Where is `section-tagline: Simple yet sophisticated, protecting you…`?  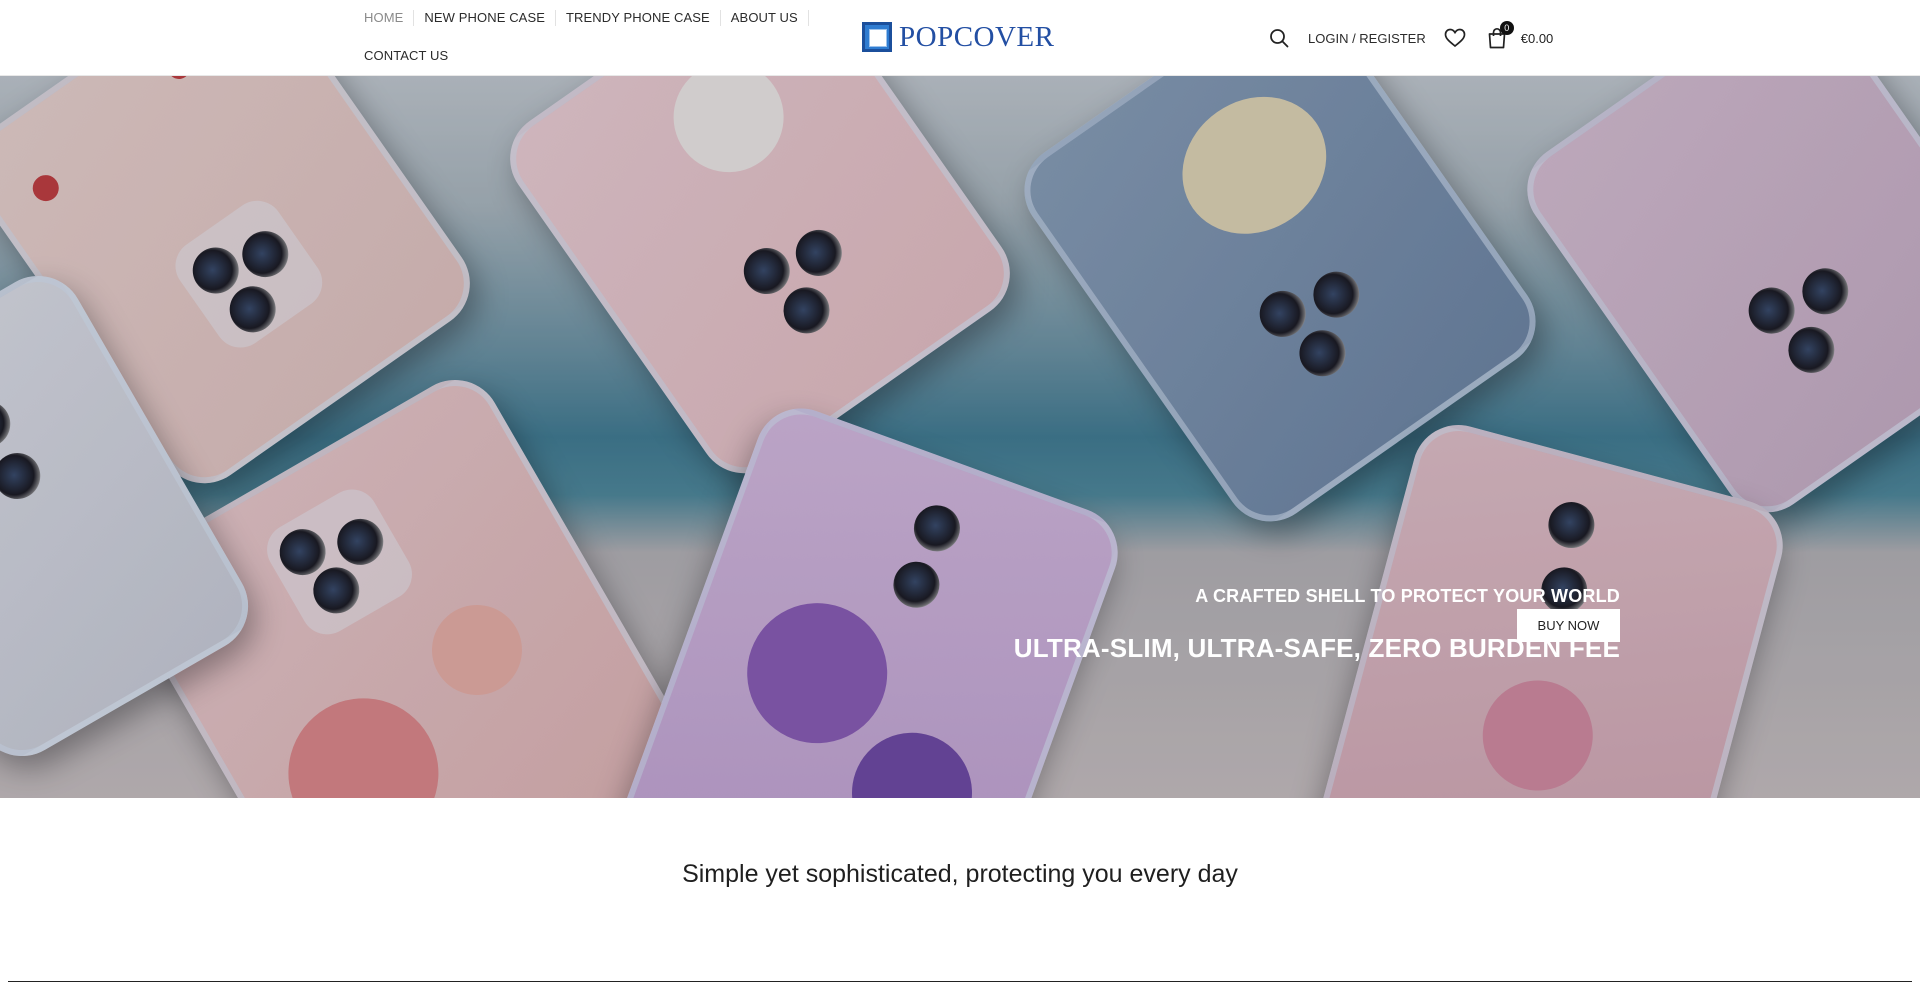 section-tagline: Simple yet sophisticated, protecting you… is located at coordinates (960, 874).